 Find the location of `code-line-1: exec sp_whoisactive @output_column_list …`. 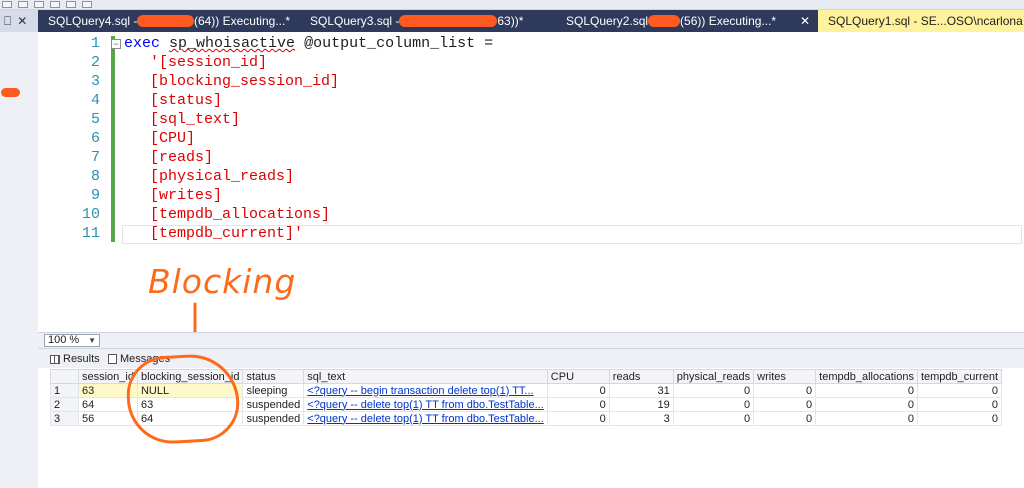

code-line-1: exec sp_whoisactive @output_column_list … is located at coordinates (308, 43).